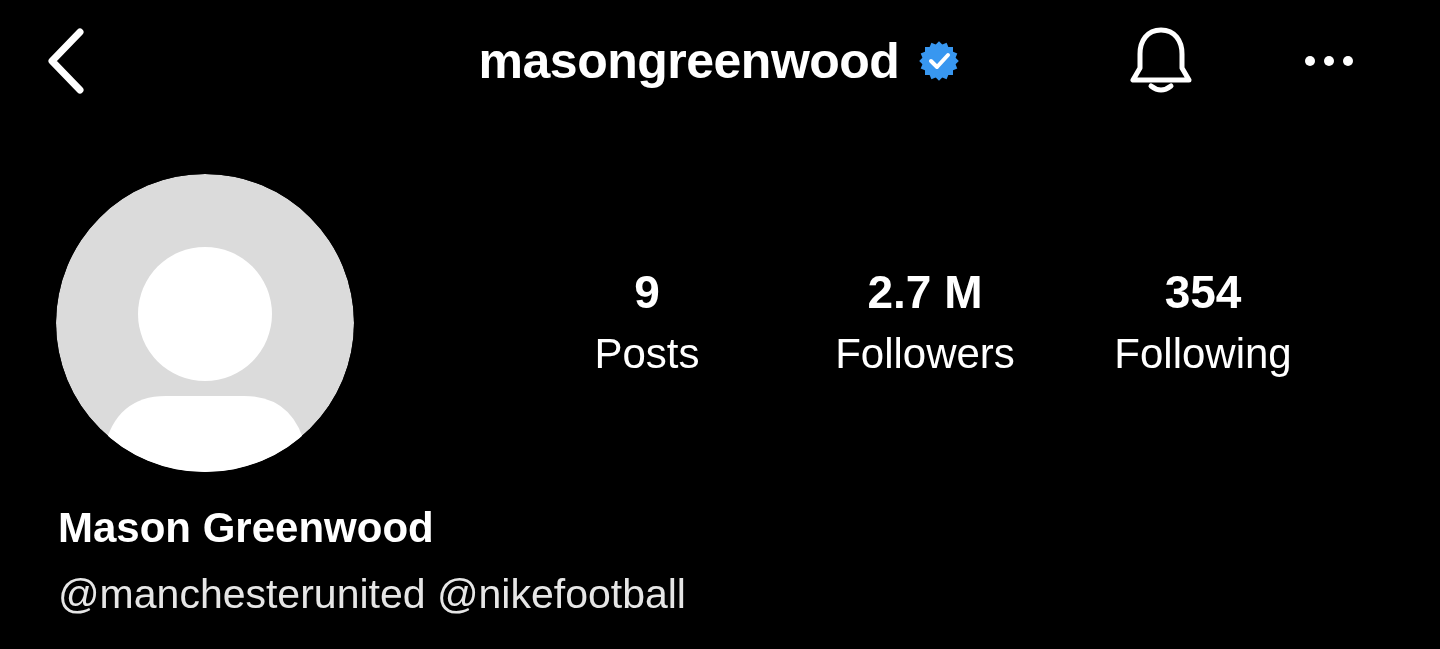 Image resolution: width=1440 pixels, height=649 pixels. I want to click on stat-label: Followers, so click(925, 354).